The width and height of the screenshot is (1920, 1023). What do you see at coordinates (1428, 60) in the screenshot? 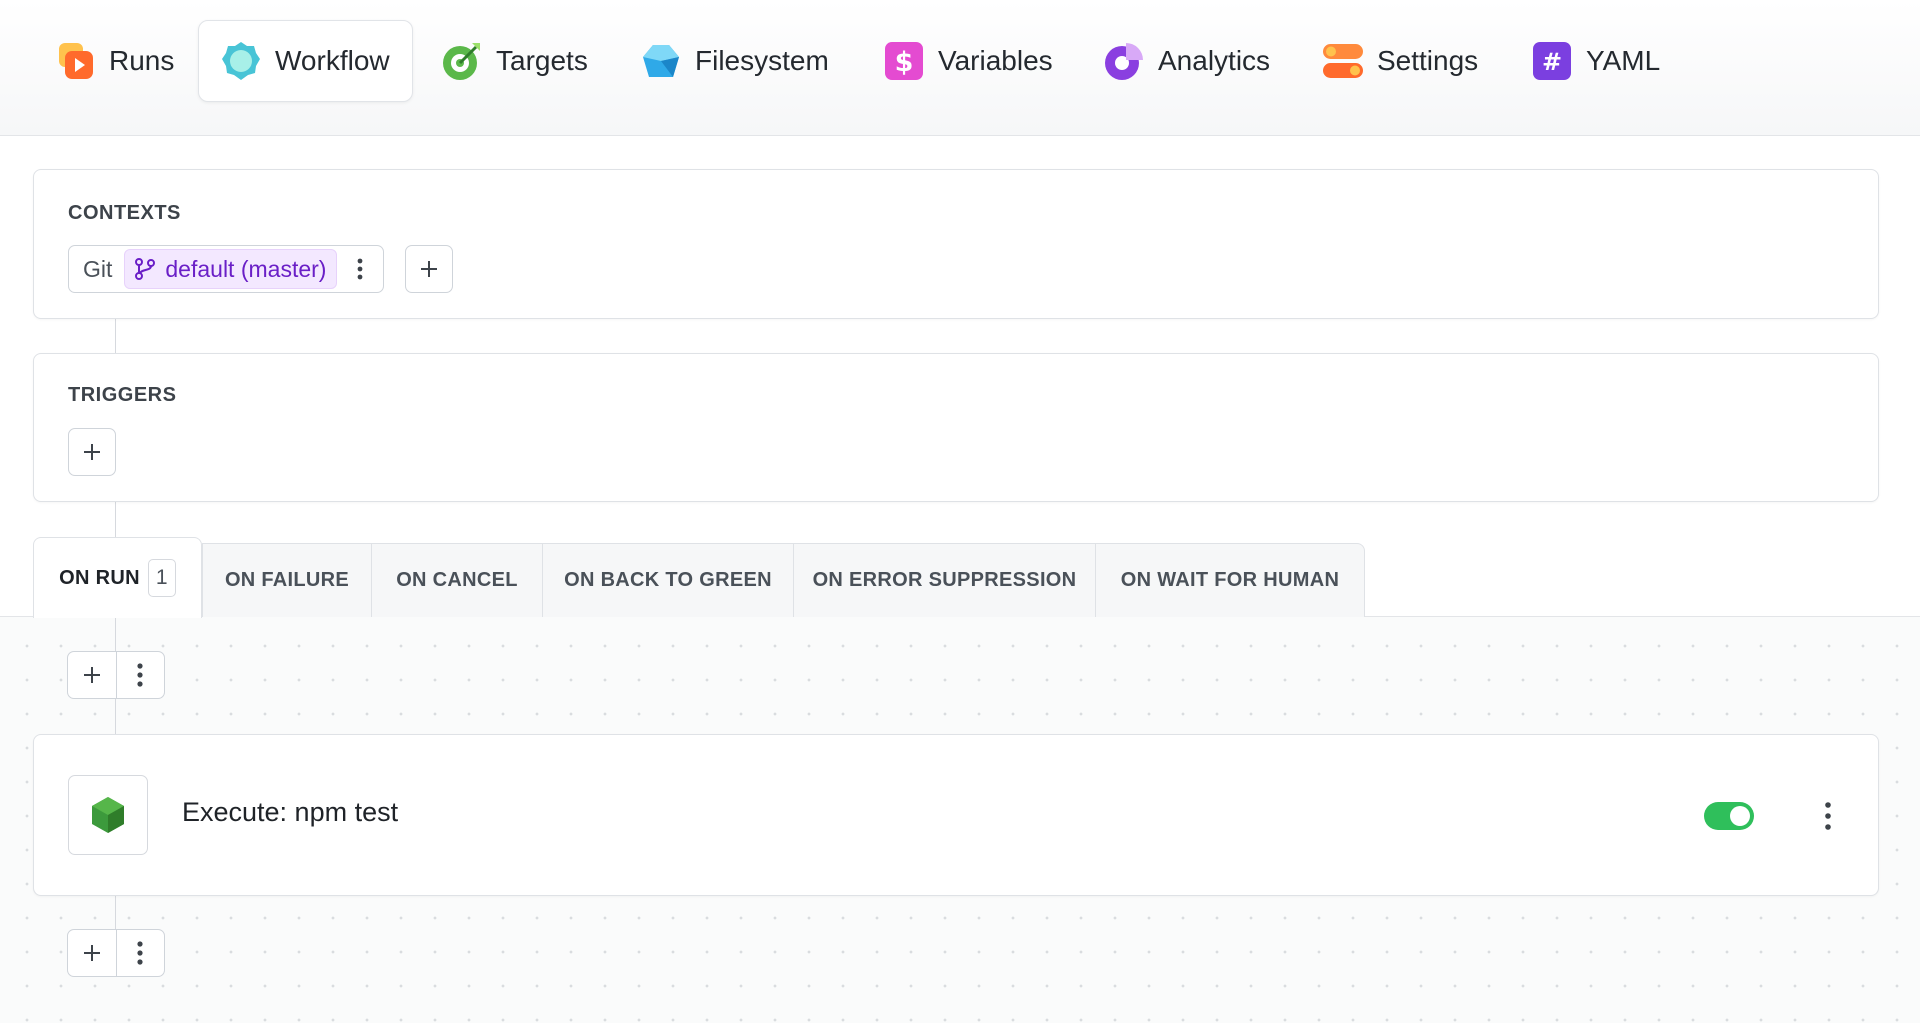
I see `tab-label: Settings` at bounding box center [1428, 60].